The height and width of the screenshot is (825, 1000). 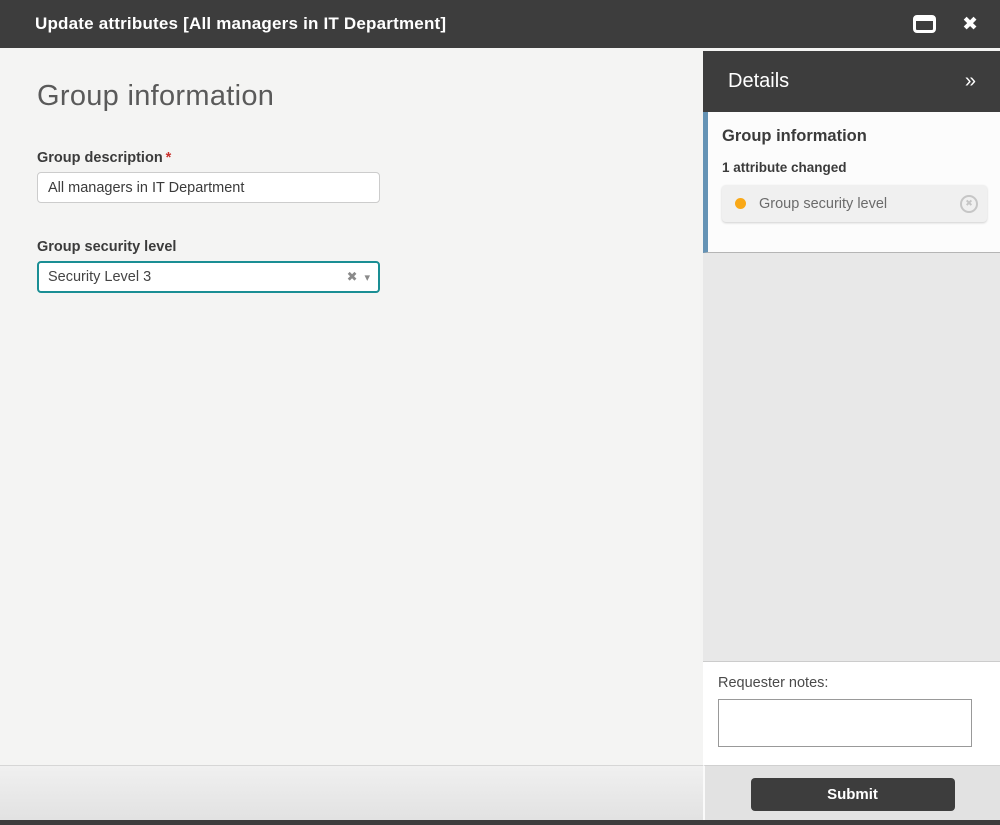 I want to click on required-asterisk: *, so click(x=168, y=158).